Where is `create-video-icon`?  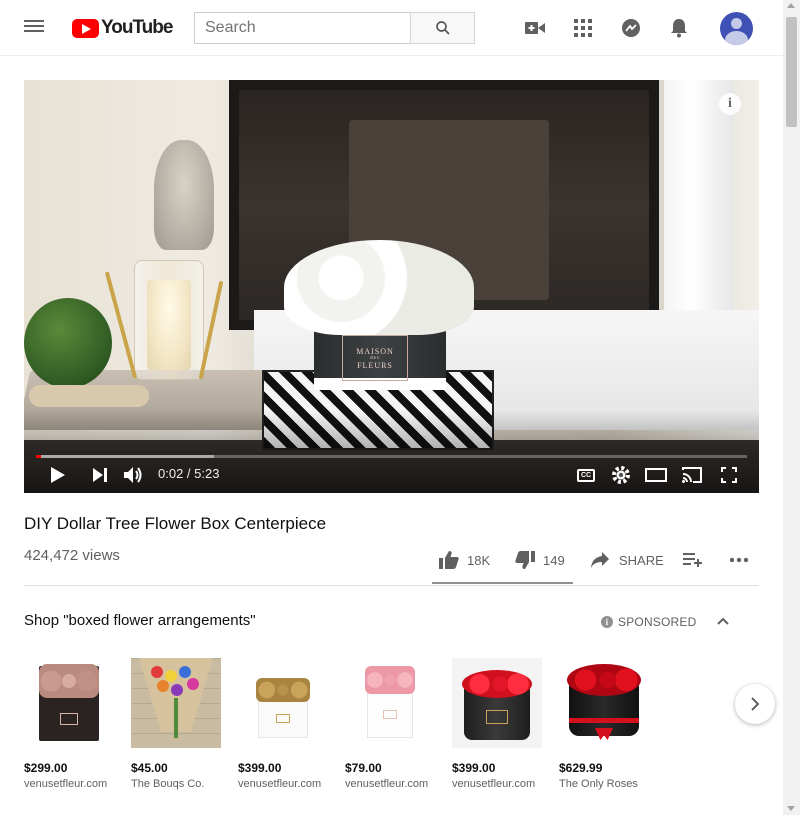
create-video-icon is located at coordinates (535, 28).